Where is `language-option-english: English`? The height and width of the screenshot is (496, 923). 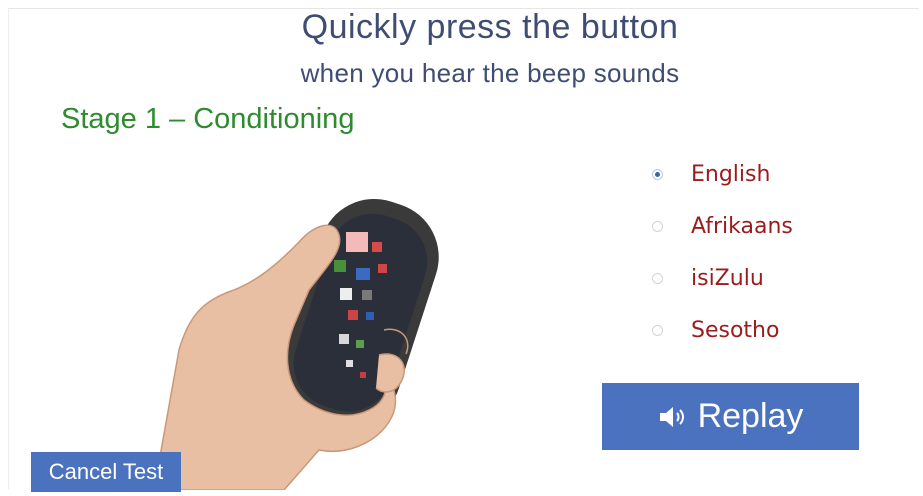 language-option-english: English is located at coordinates (722, 174).